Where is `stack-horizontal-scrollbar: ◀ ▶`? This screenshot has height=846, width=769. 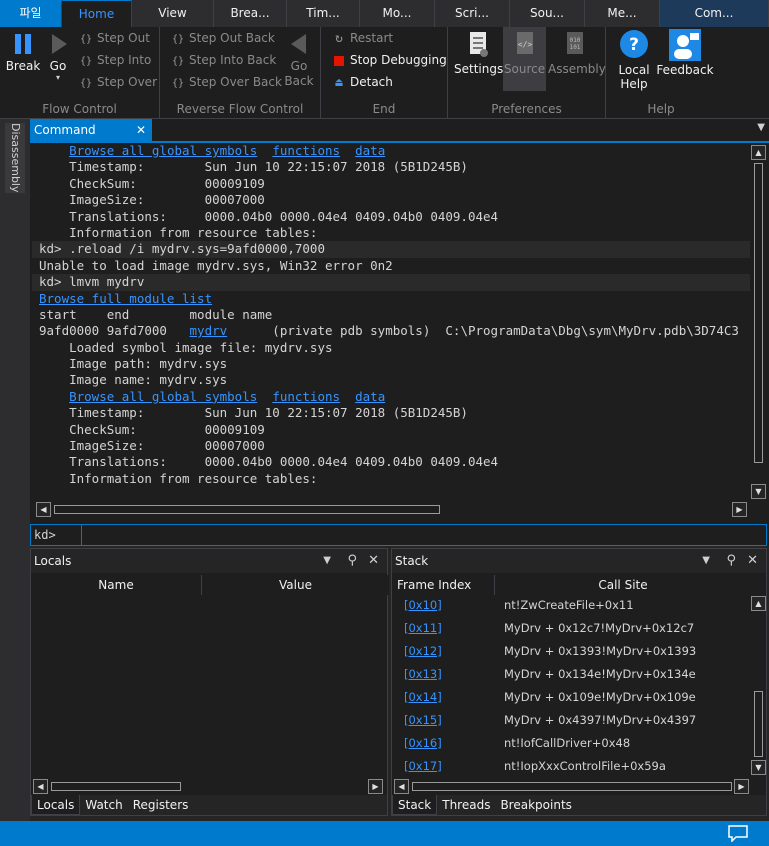 stack-horizontal-scrollbar: ◀ ▶ is located at coordinates (579, 786).